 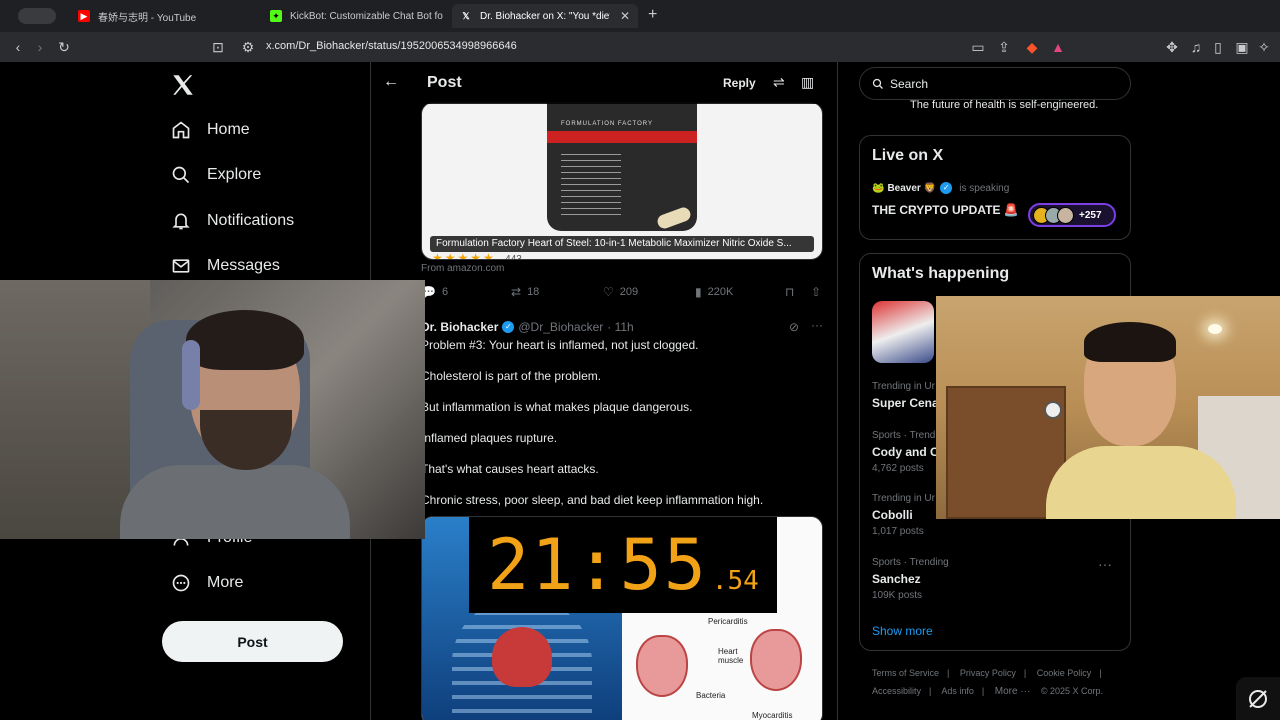 I want to click on tweet-actions: 💬 6 ⇄ 18 ♡ 209 ▮ 220K ⊓ ⇧, so click(x=623, y=293).